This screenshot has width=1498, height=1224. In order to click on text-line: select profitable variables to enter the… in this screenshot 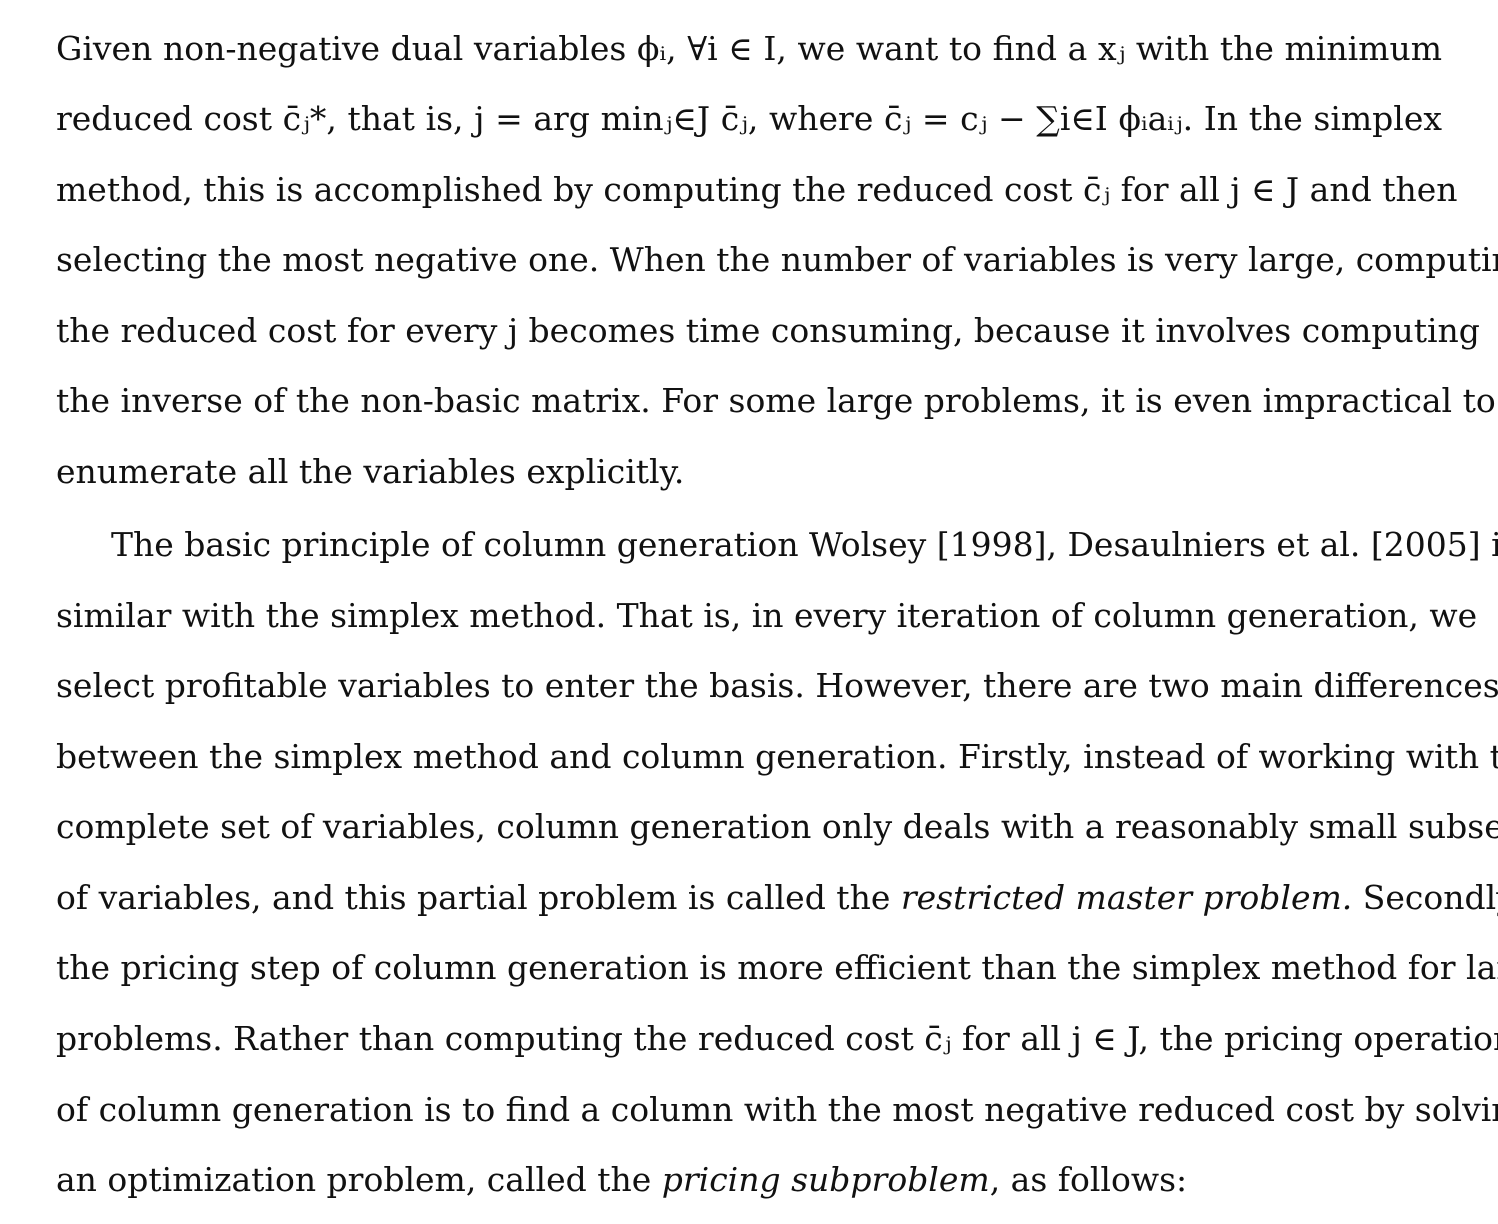, I will do `click(777, 685)`.